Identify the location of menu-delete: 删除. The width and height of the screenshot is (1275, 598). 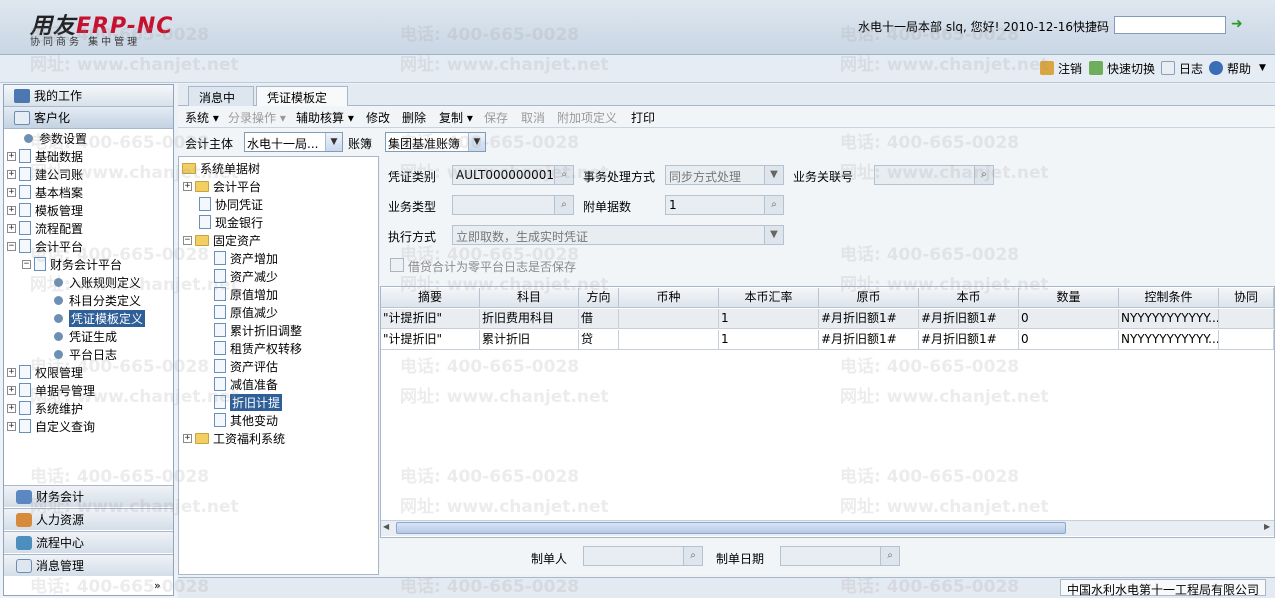
(414, 117).